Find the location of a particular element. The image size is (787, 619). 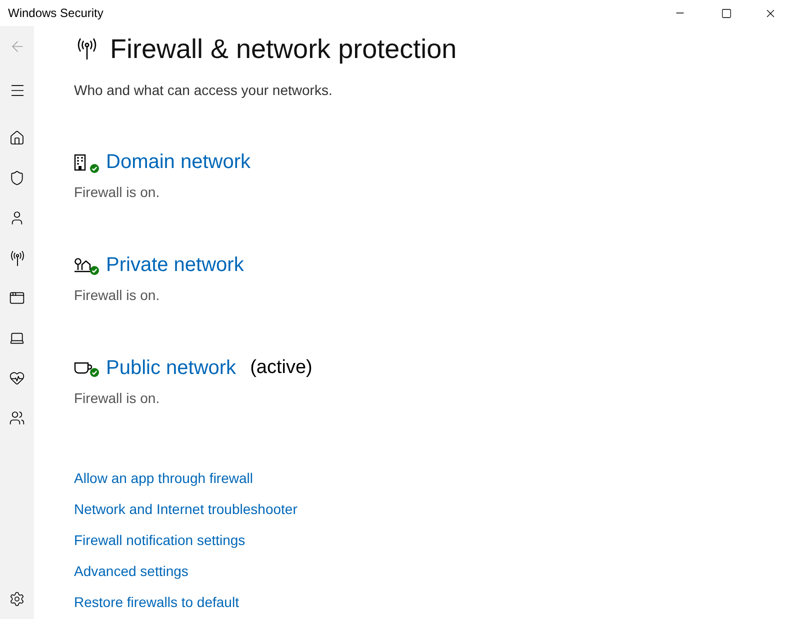

cup-icon is located at coordinates (83, 368).